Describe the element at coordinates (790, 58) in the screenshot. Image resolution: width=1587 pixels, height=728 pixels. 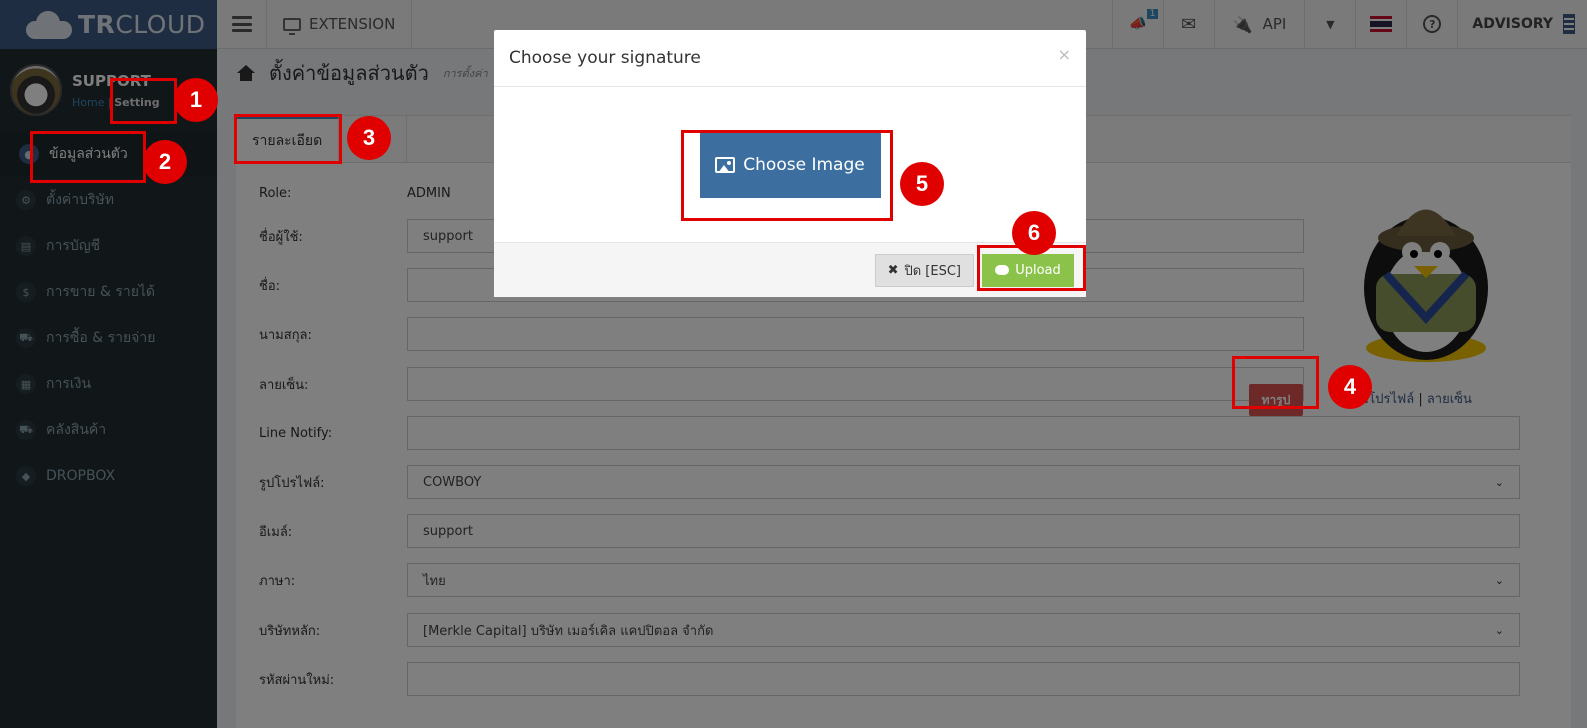
I see `modal-header: Choose your signature ×` at that location.